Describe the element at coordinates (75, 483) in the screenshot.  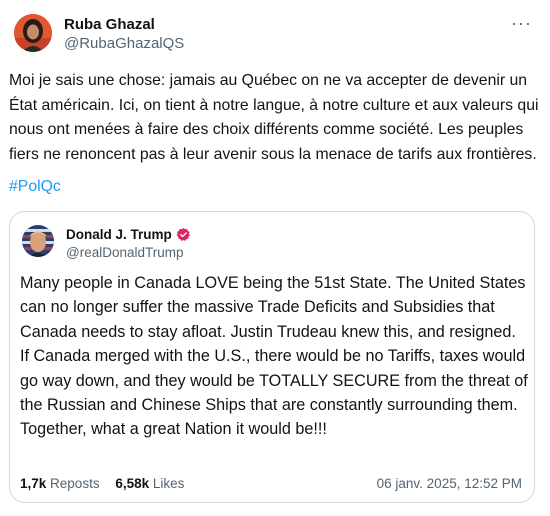
I see `reposts-label: Reposts` at that location.